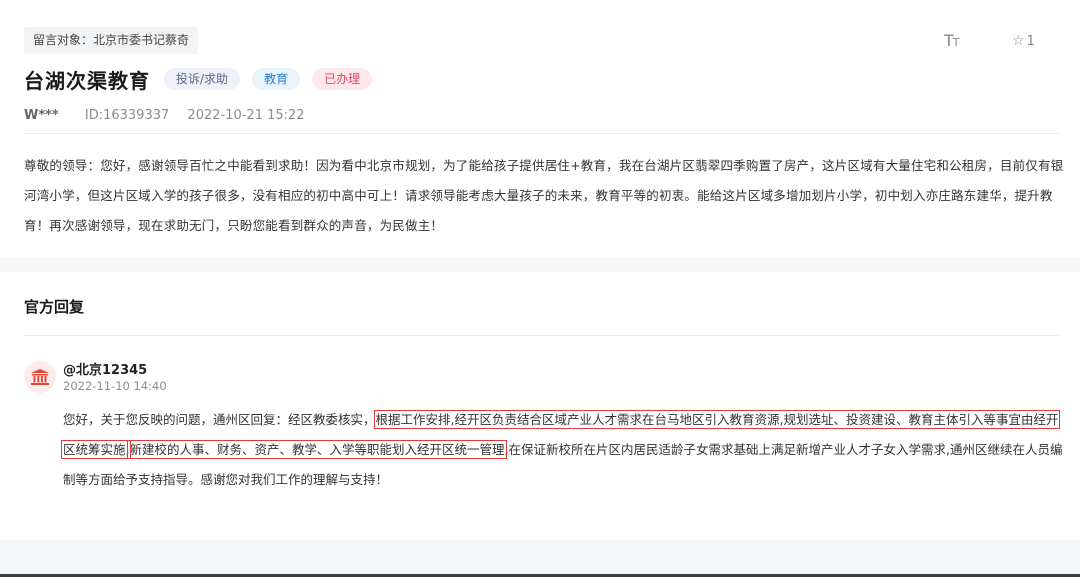 This screenshot has height=577, width=1080. Describe the element at coordinates (246, 115) in the screenshot. I see `post-date: 2022-10-21 15:22` at that location.